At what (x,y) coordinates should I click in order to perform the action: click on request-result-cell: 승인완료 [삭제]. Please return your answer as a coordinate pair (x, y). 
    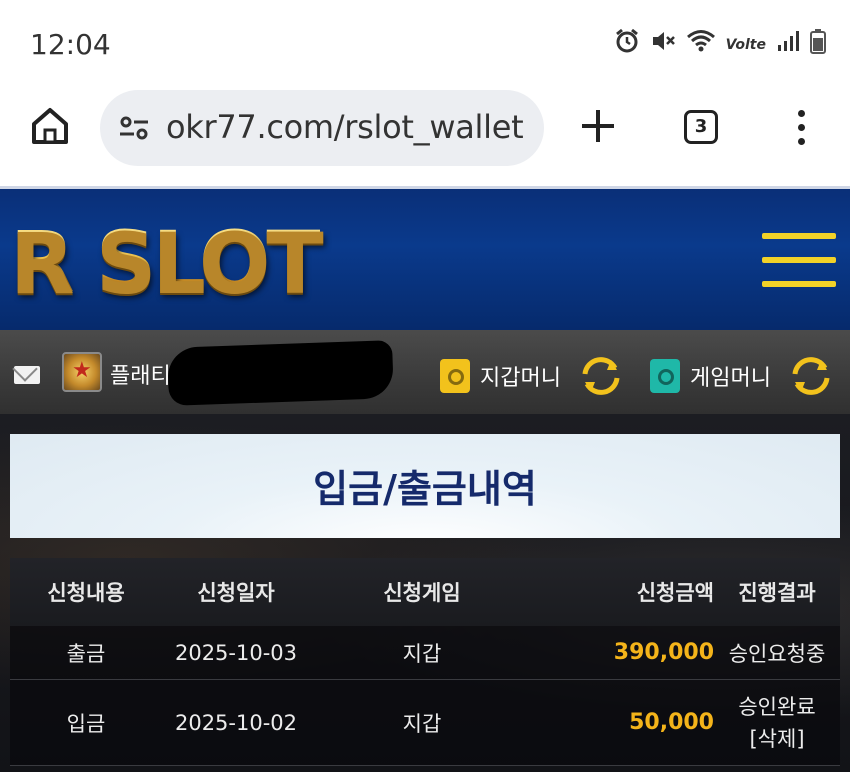
    Looking at the image, I should click on (777, 723).